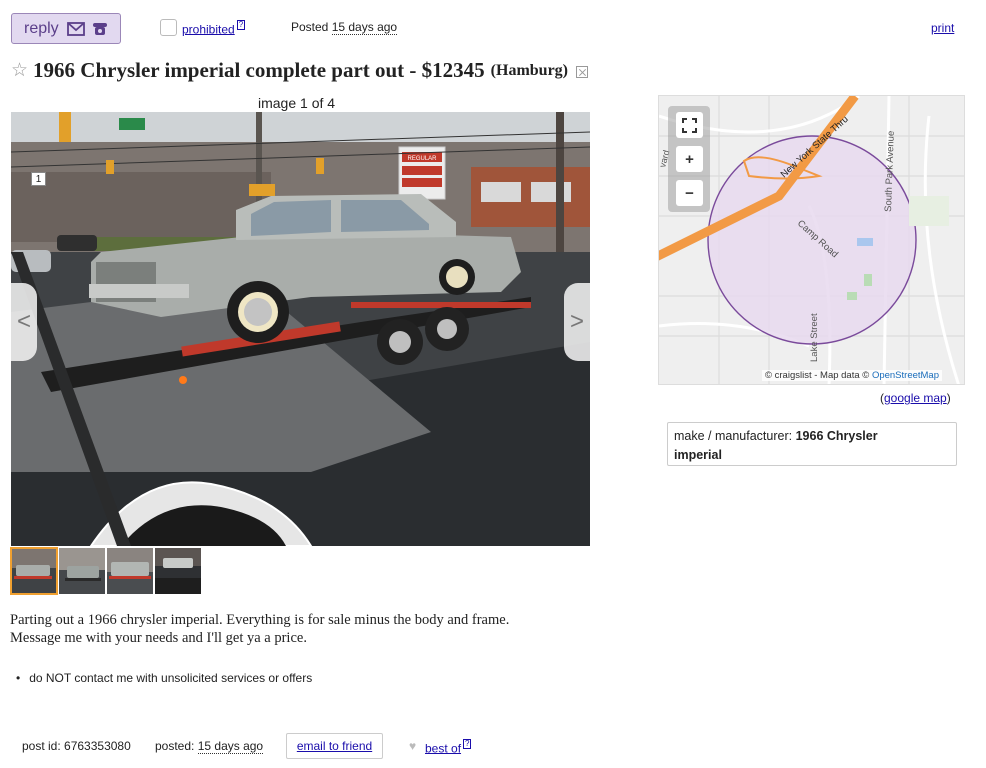  I want to click on prohibited-help-link: ?, so click(241, 25).